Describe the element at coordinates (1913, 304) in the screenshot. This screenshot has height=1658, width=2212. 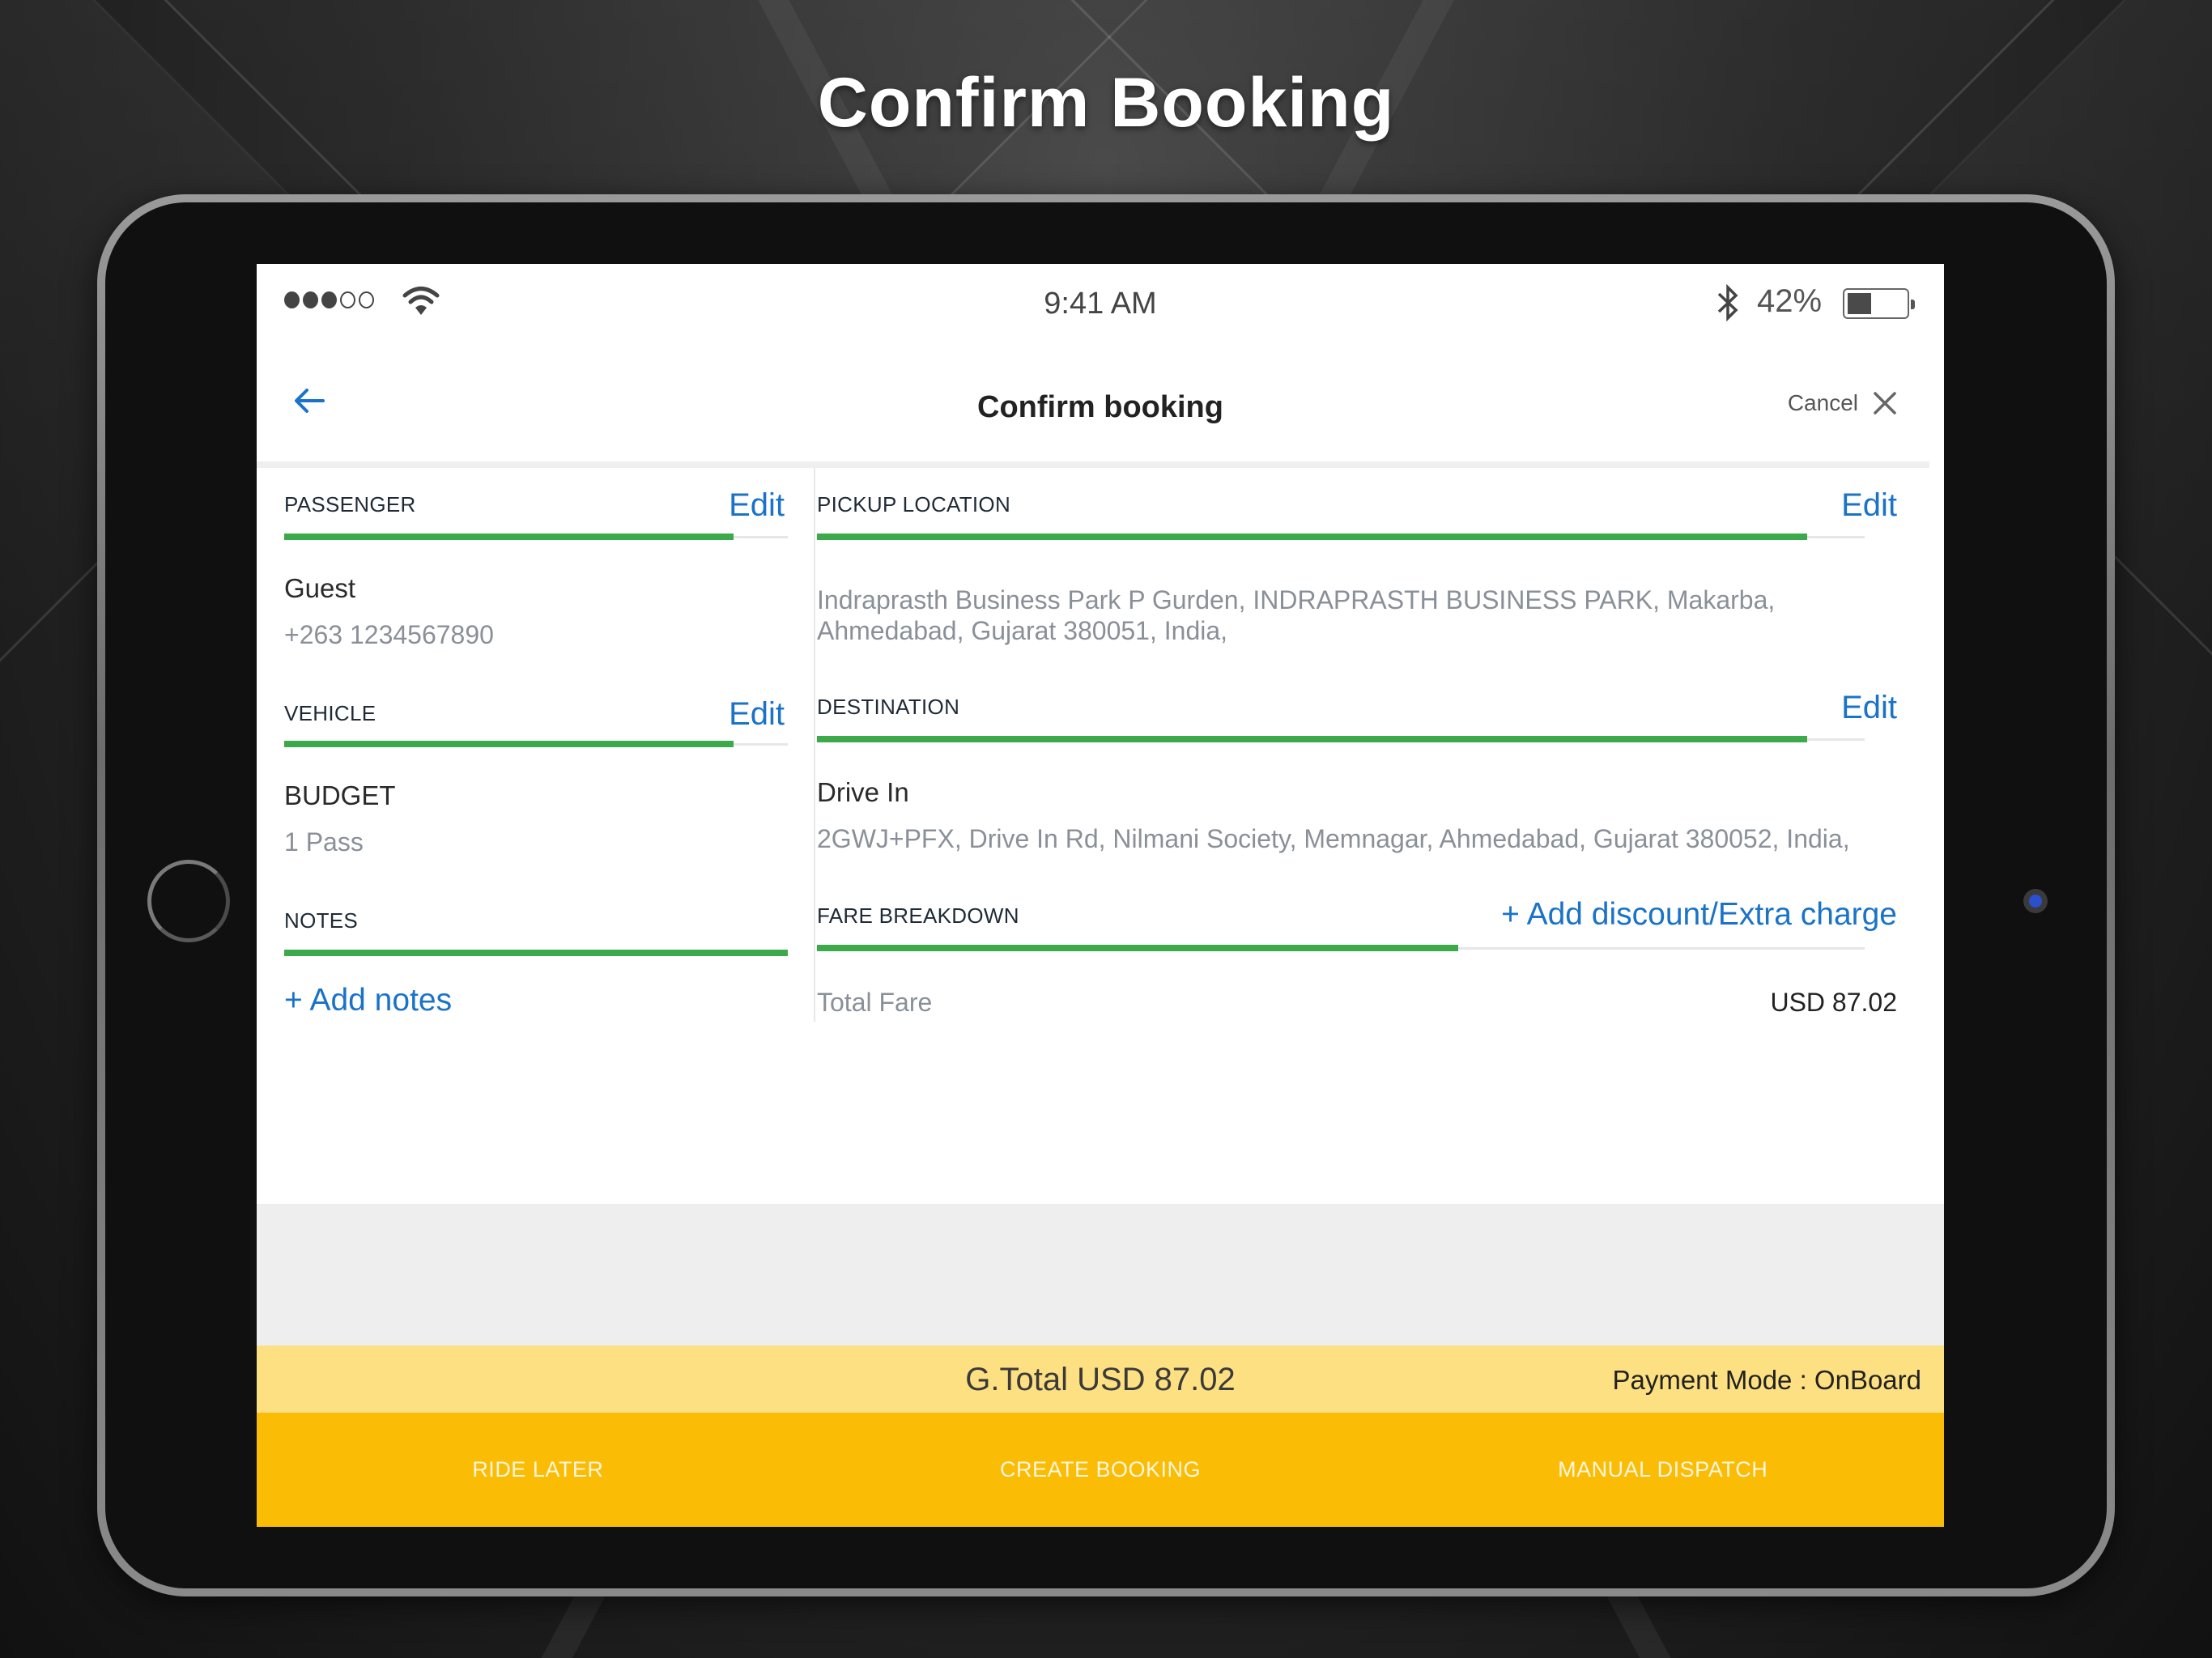
I see `battery-tip` at that location.